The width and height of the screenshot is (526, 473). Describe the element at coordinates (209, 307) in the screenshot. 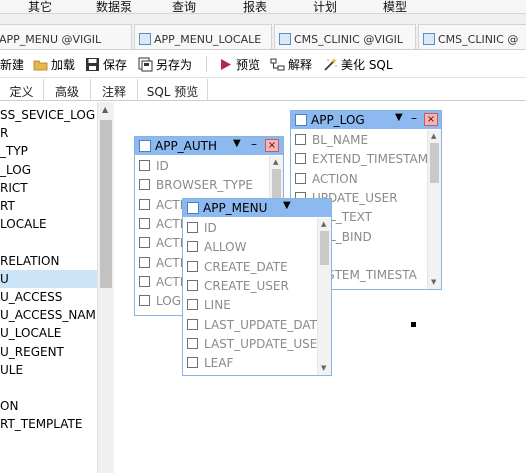

I see `column-row: LINE` at that location.